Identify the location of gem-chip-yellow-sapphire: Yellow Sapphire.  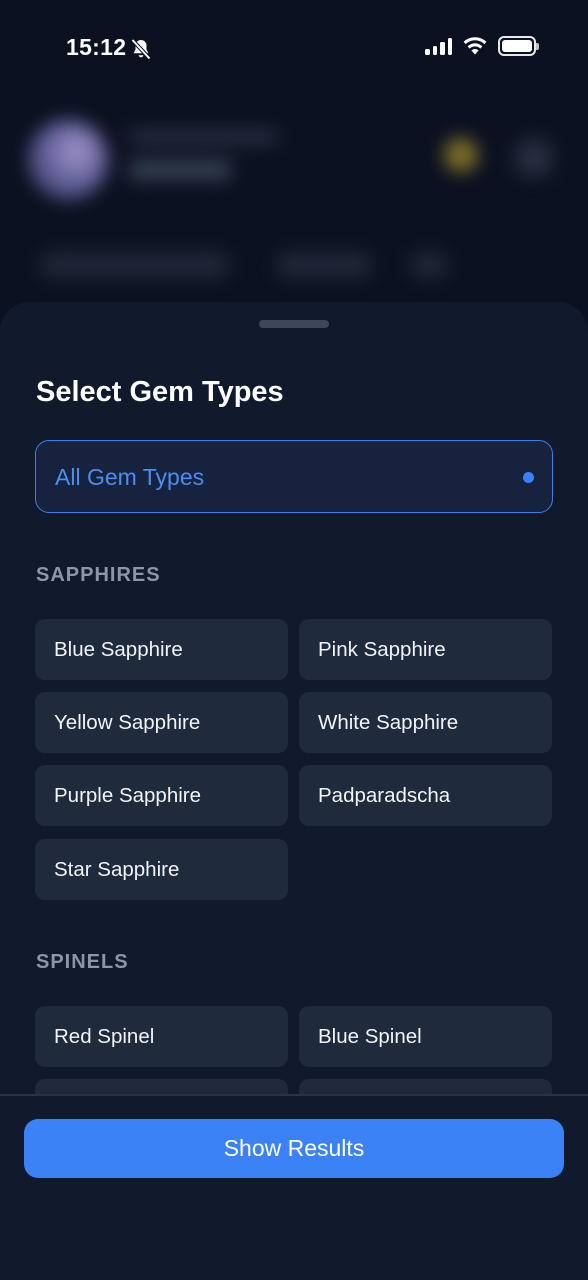
(161, 722).